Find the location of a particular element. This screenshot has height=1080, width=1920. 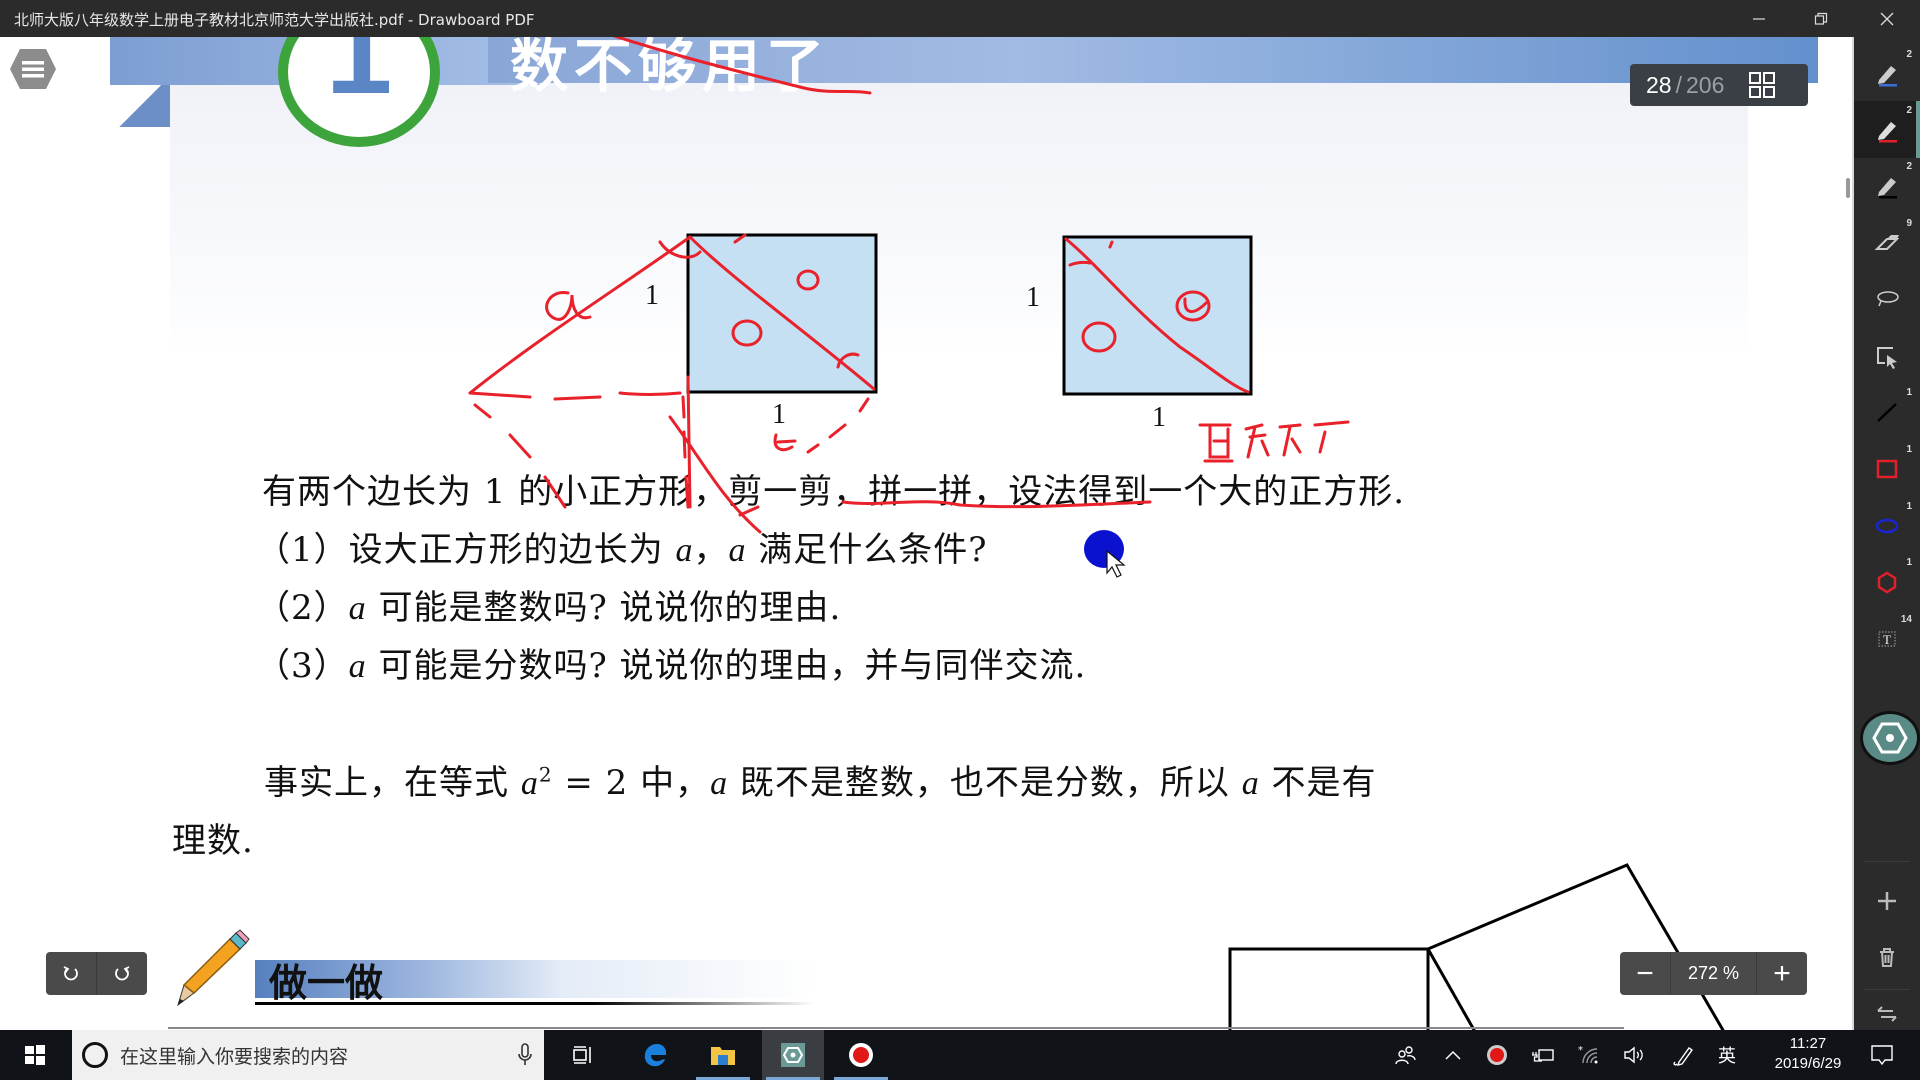

pen-black-tool: 2 is located at coordinates (1887, 185).